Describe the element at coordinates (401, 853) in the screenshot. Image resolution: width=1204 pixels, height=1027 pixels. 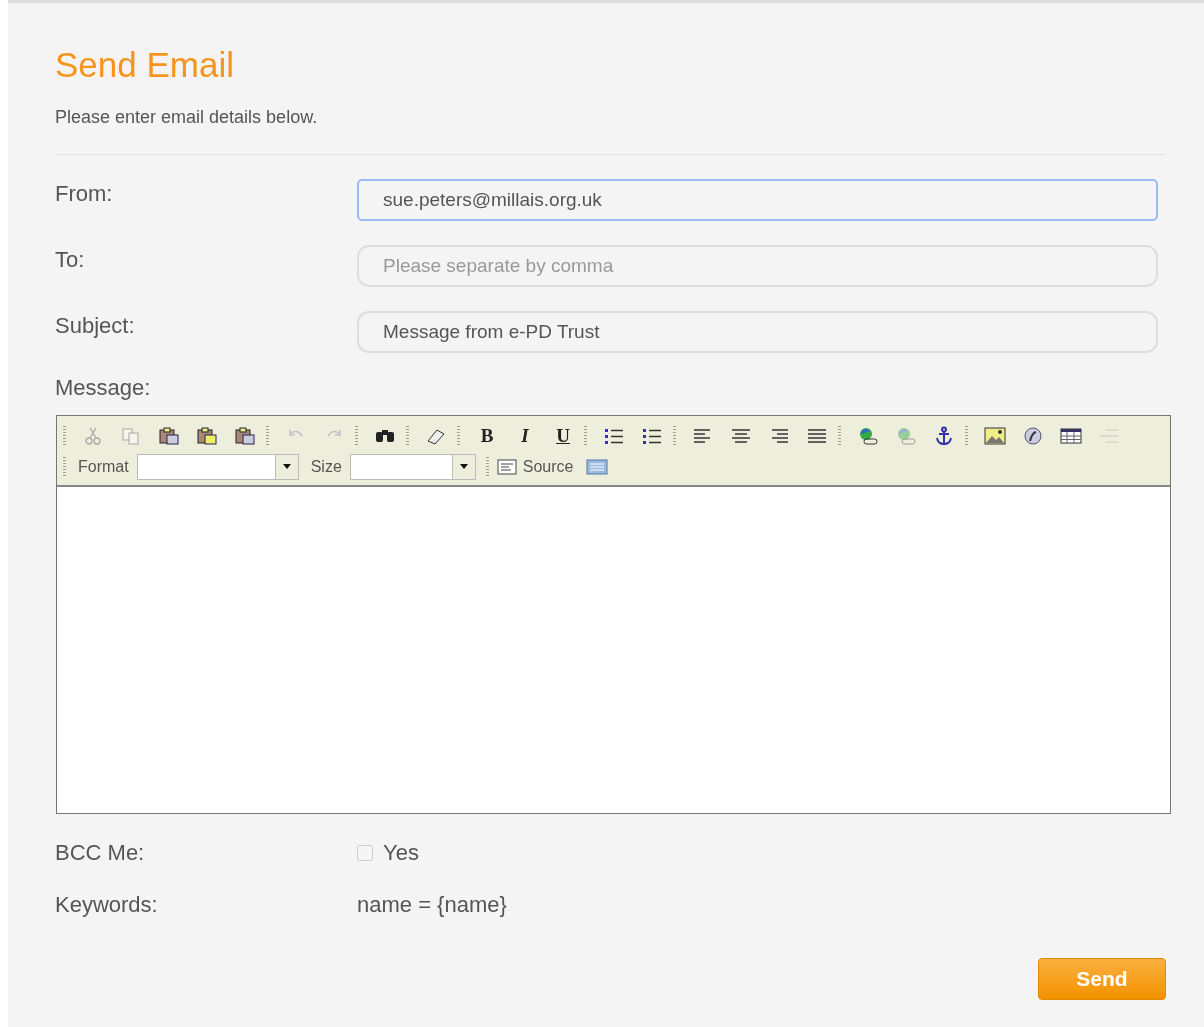
I see `checkbox-label: Yes` at that location.